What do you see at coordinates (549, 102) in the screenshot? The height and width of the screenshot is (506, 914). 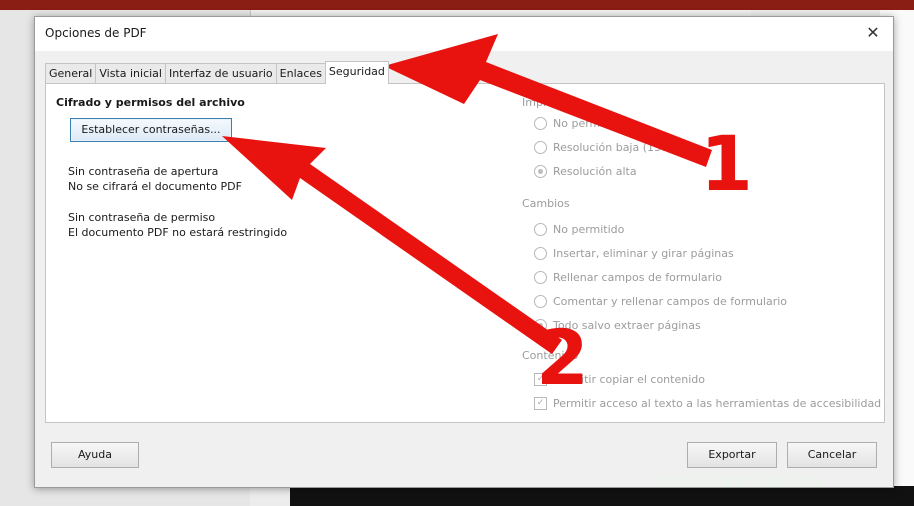 I see `printing-group-title: Impresión` at bounding box center [549, 102].